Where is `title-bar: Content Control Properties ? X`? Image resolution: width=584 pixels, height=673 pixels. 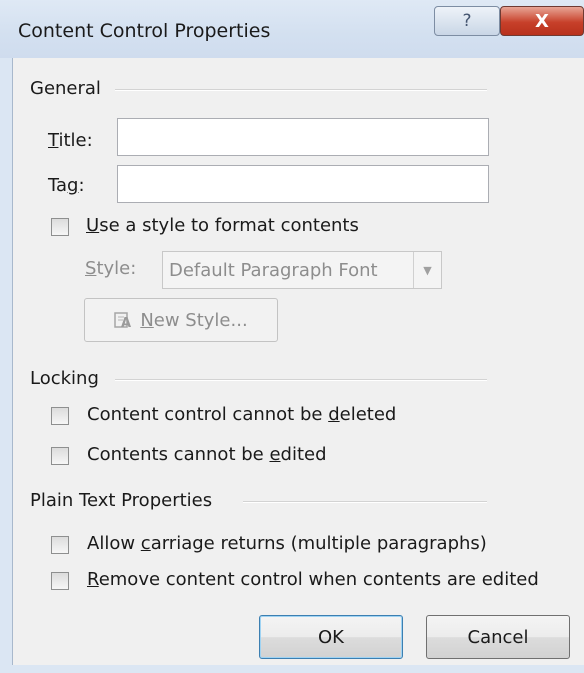
title-bar: Content Control Properties ? X is located at coordinates (292, 29).